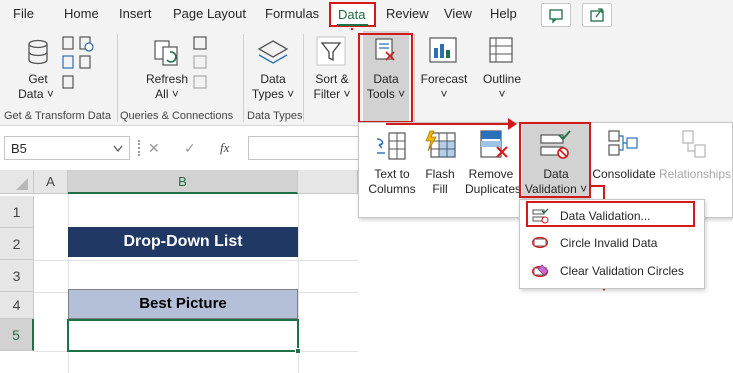 The width and height of the screenshot is (733, 373). Describe the element at coordinates (183, 182) in the screenshot. I see `column-header-b: B` at that location.